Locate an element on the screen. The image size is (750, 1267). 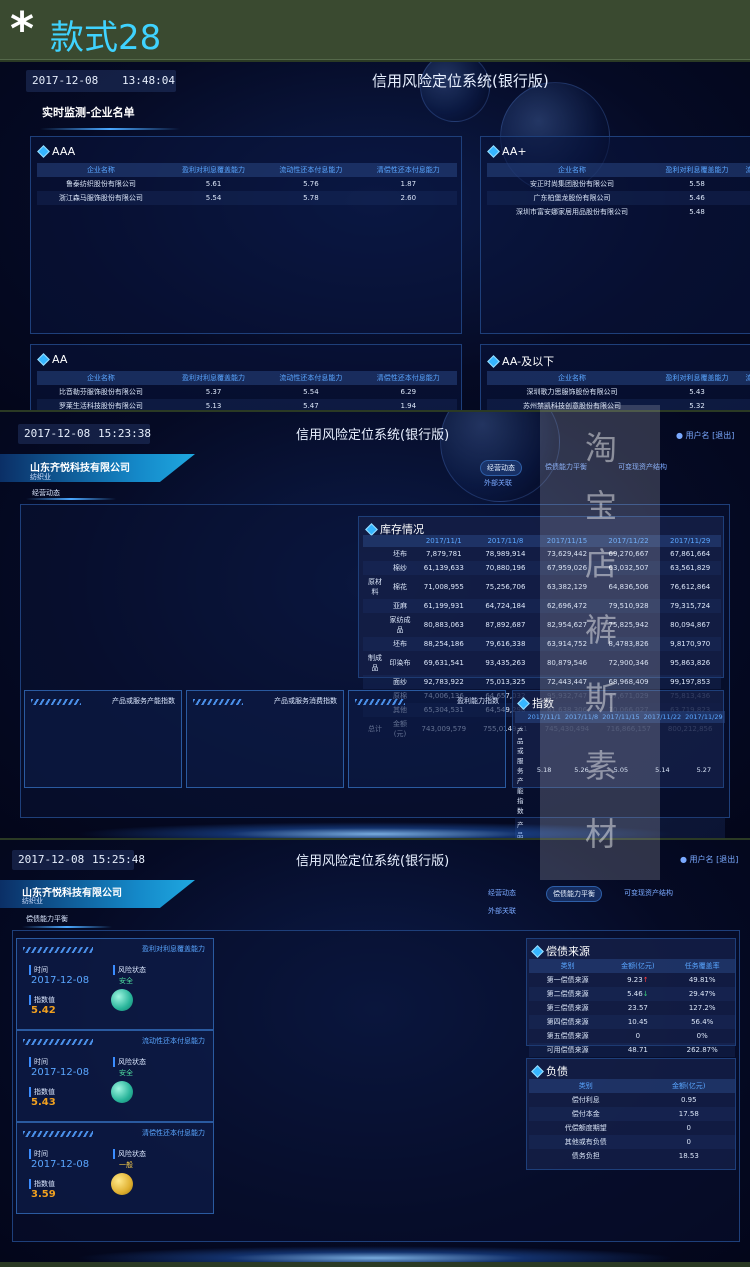
table-row: 第四偿债来源 10.45 56.4% is located at coordinates (632, 1022).